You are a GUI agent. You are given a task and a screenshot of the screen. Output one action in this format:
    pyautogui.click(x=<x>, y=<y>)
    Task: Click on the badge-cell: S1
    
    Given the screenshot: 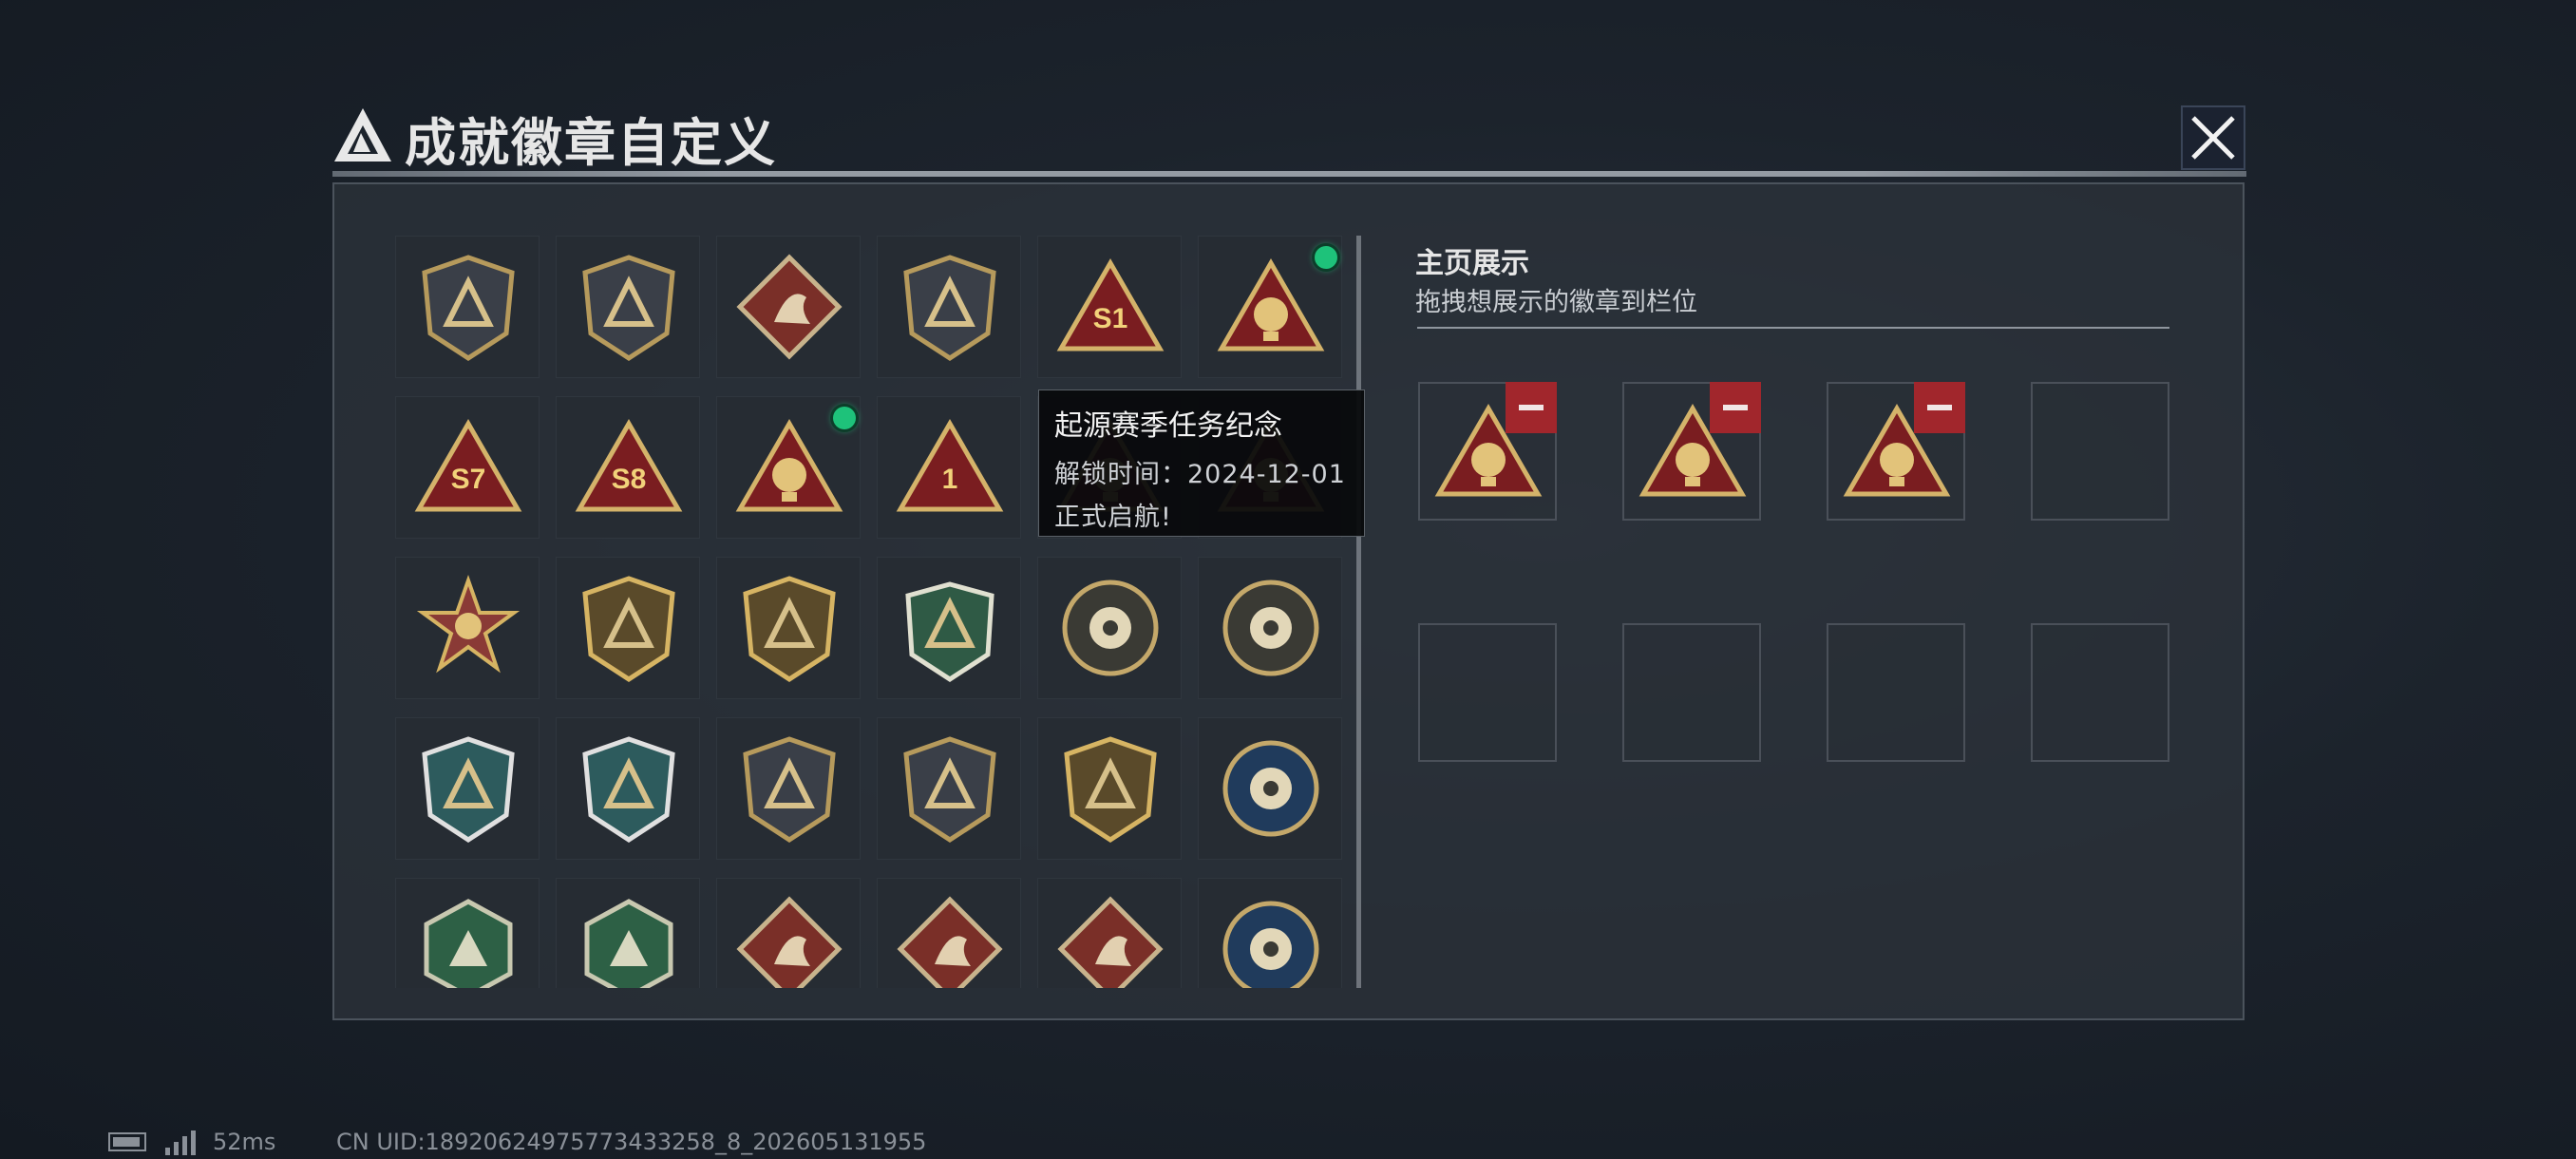 What is the action you would take?
    pyautogui.click(x=1109, y=307)
    